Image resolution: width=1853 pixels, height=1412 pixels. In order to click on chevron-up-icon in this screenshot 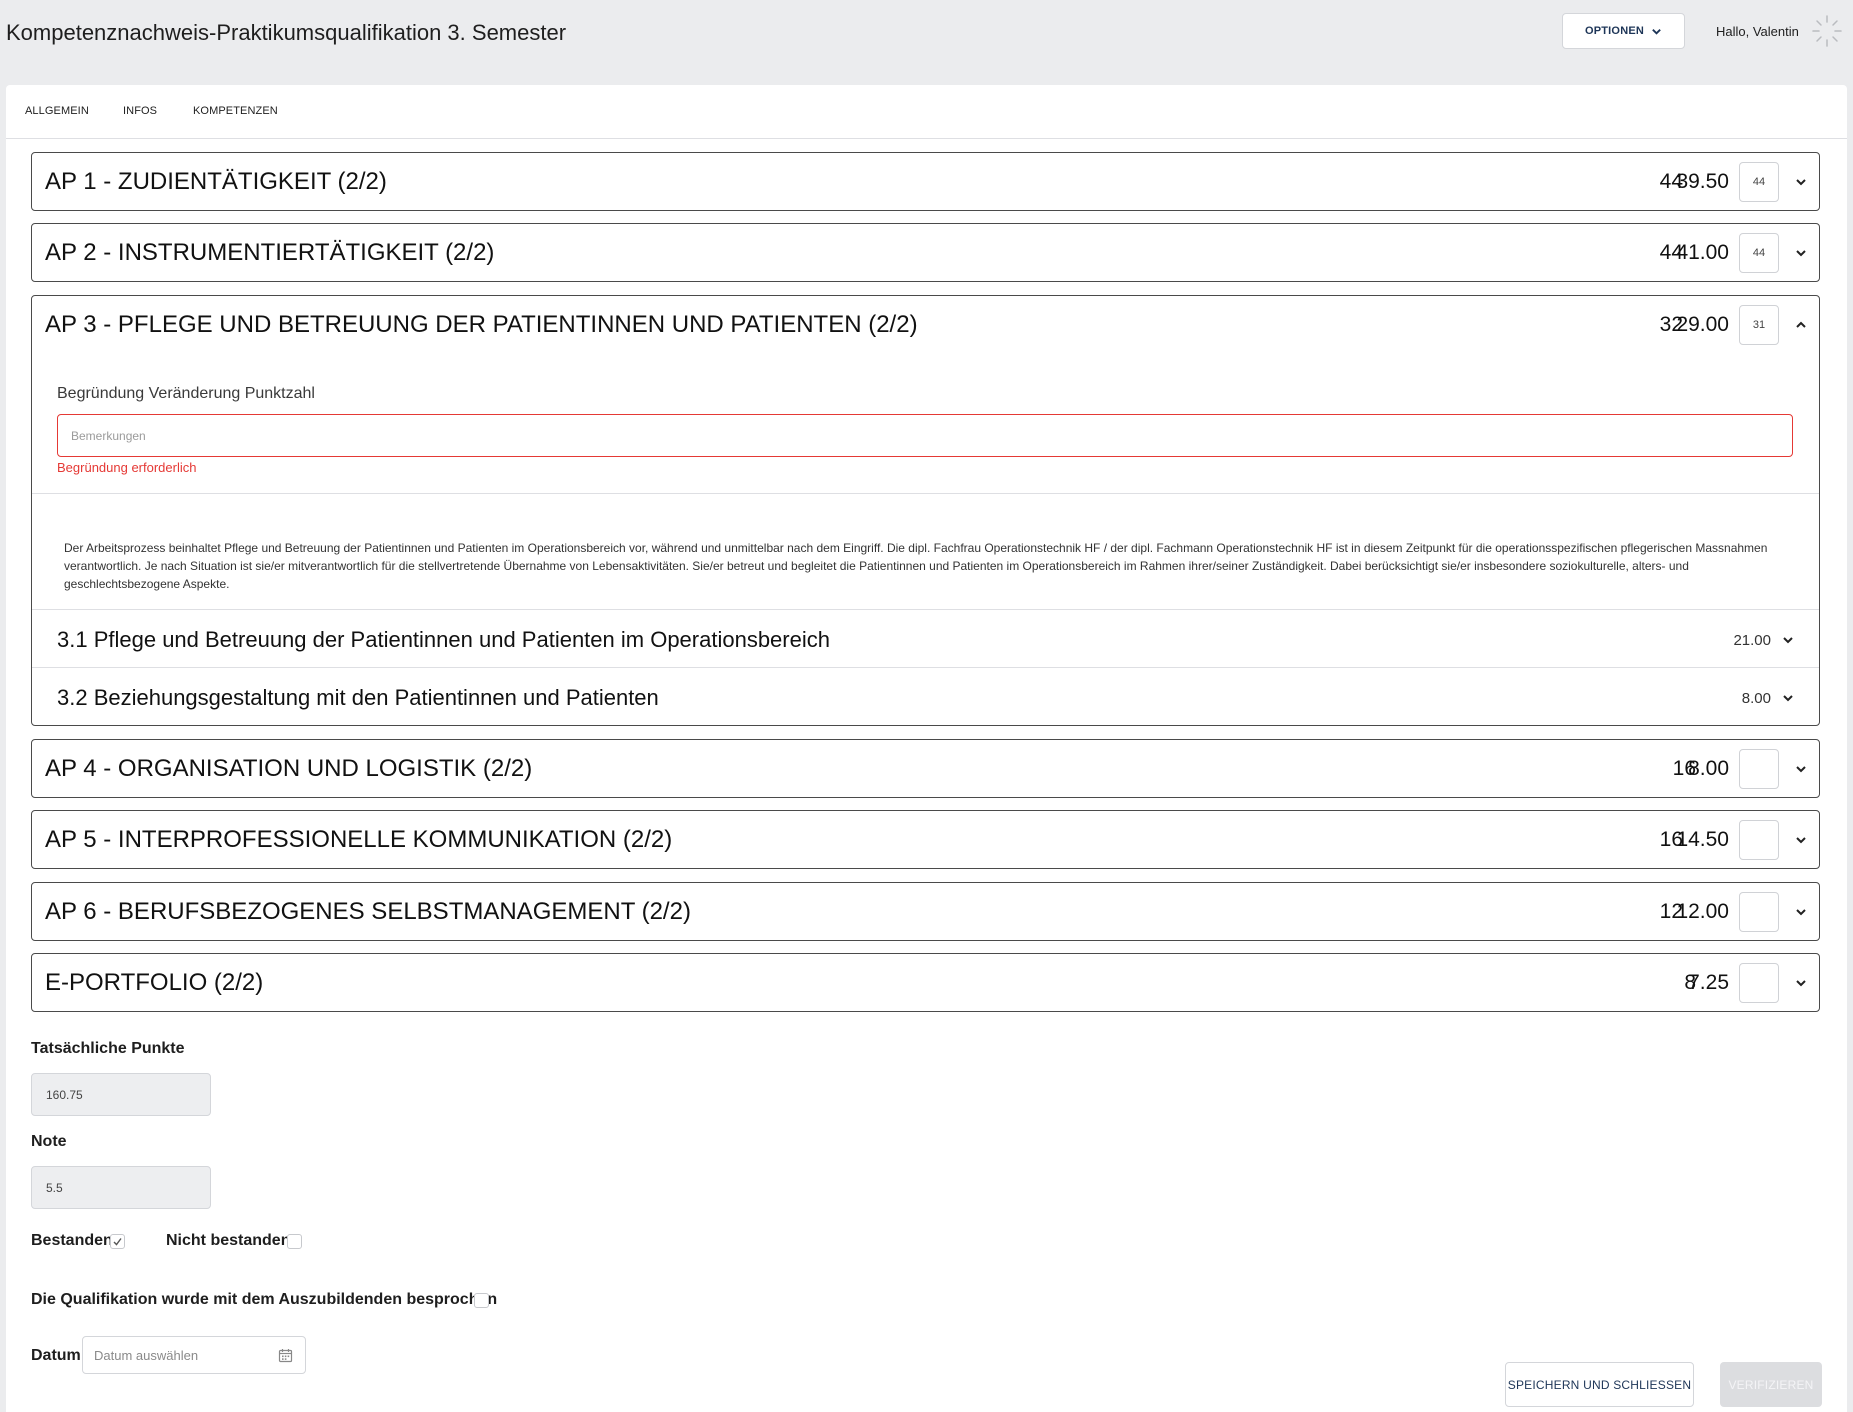, I will do `click(1801, 325)`.